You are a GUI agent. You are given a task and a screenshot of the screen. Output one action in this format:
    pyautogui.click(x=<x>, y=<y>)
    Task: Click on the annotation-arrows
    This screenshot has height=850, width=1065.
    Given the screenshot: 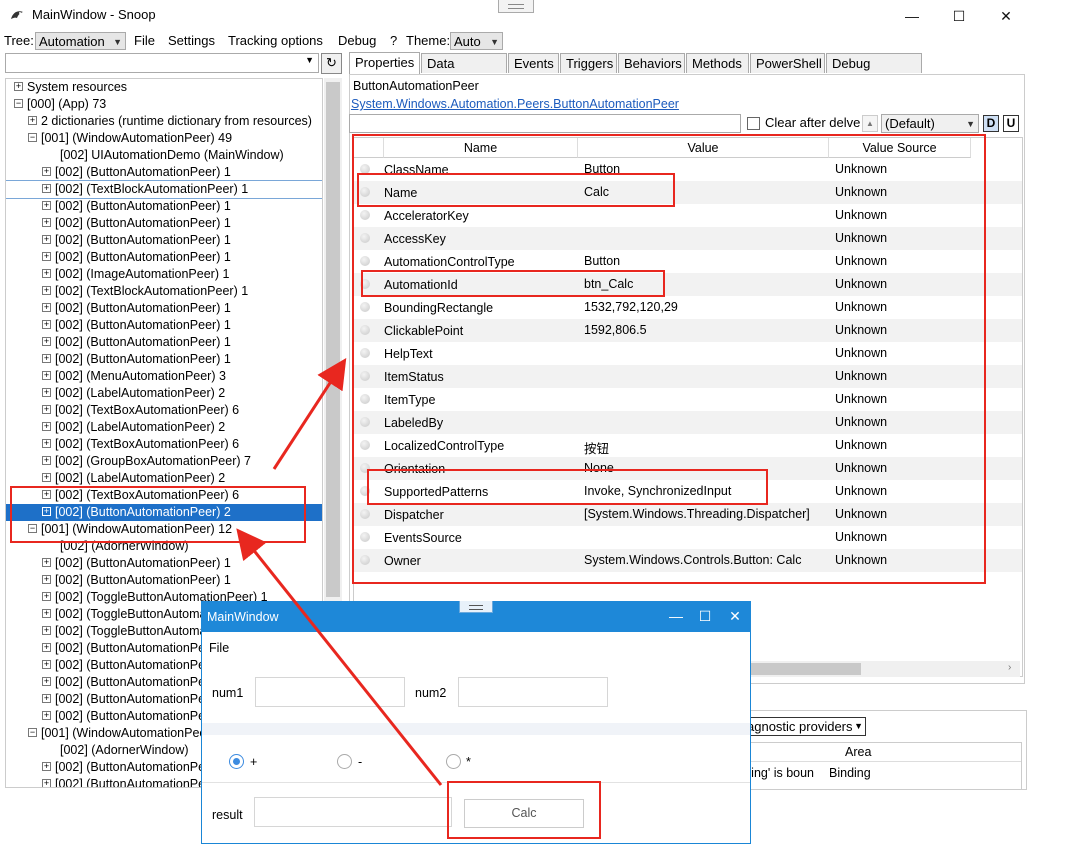 What is the action you would take?
    pyautogui.click(x=339, y=571)
    